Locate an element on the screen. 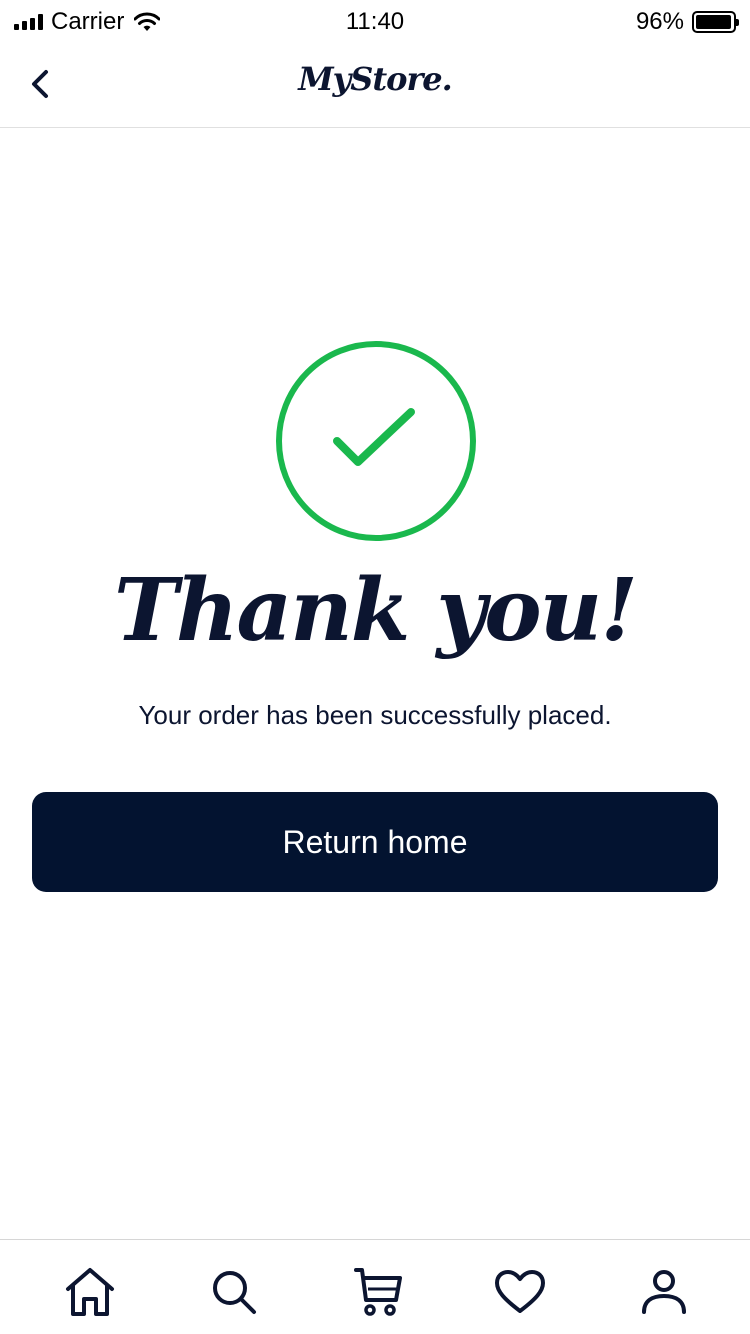 Image resolution: width=750 pixels, height=1334 pixels. return-home-button: Return home is located at coordinates (375, 842).